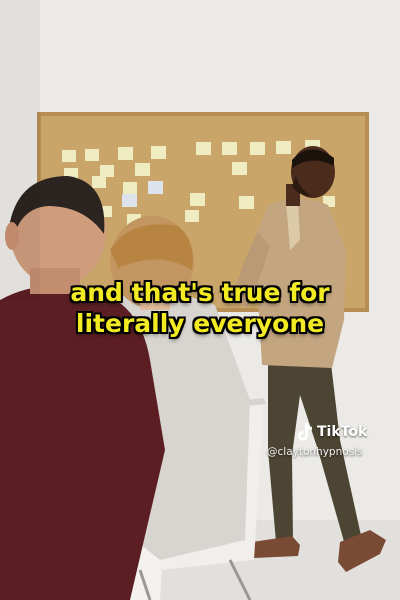  I want to click on tiktok-watermark: TikTok, so click(331, 432).